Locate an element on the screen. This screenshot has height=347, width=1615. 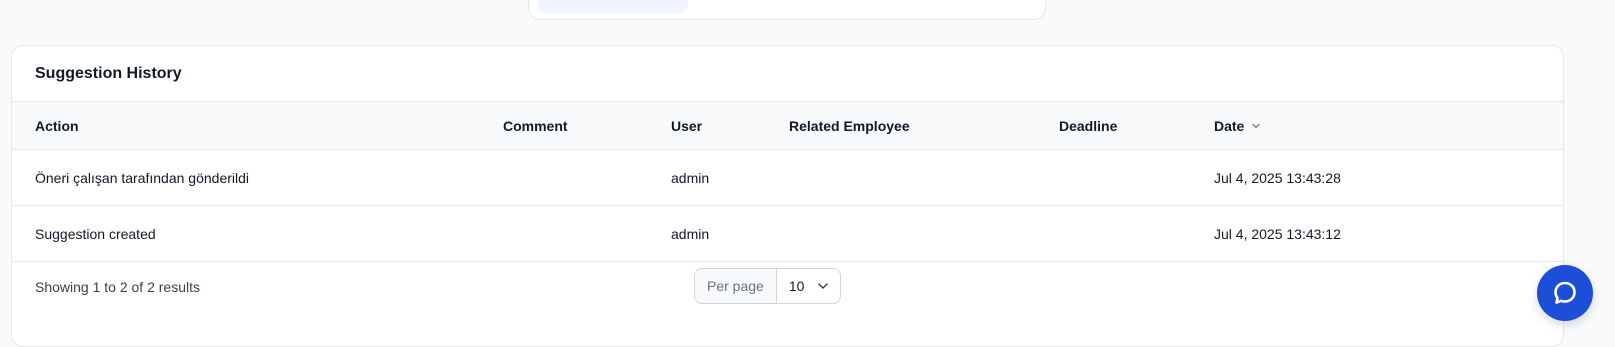
cell-action: Öneri çalışan tarafından gönderildi is located at coordinates (142, 178).